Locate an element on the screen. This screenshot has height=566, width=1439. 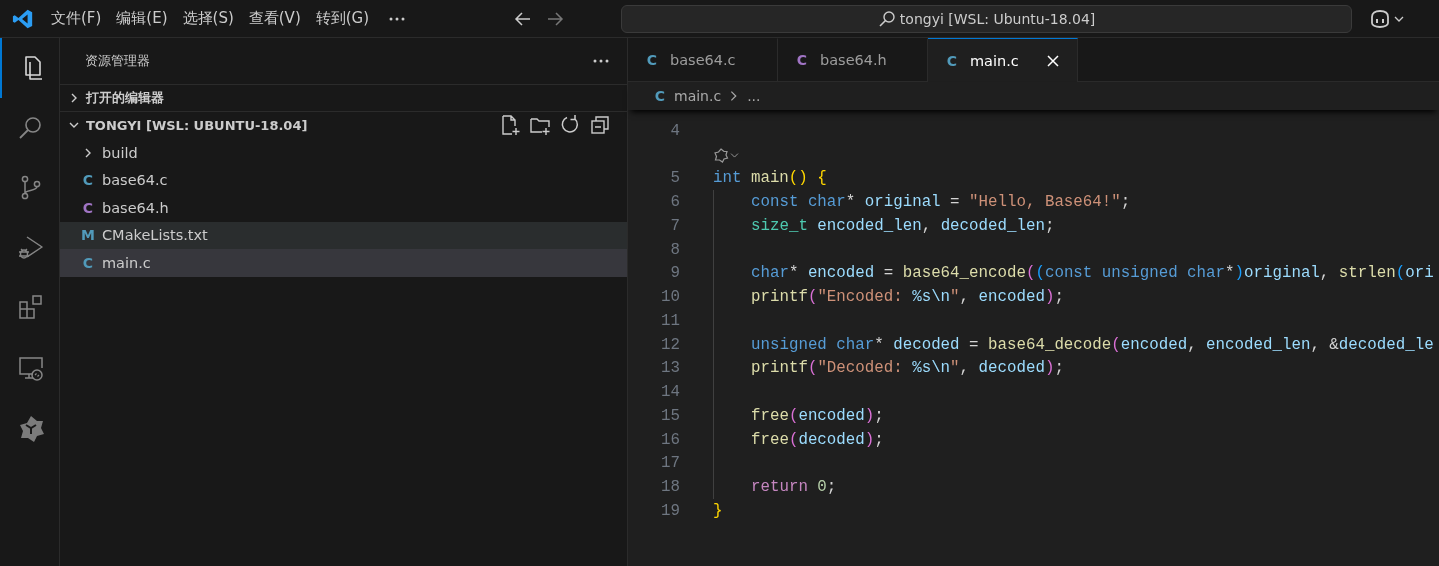
menu-item: 查看(V) is located at coordinates (274, 18).